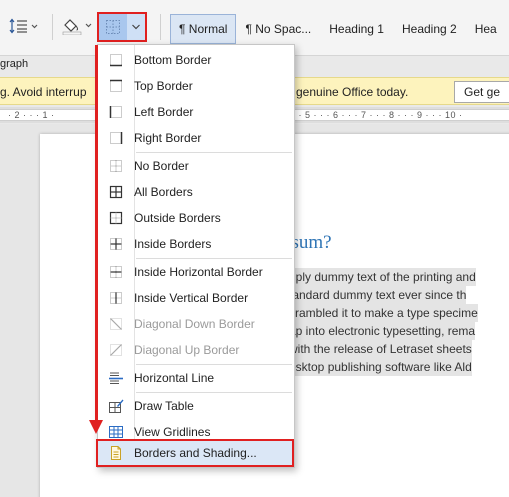 This screenshot has height=497, width=509. I want to click on annotation-arrow-line, so click(96, 234).